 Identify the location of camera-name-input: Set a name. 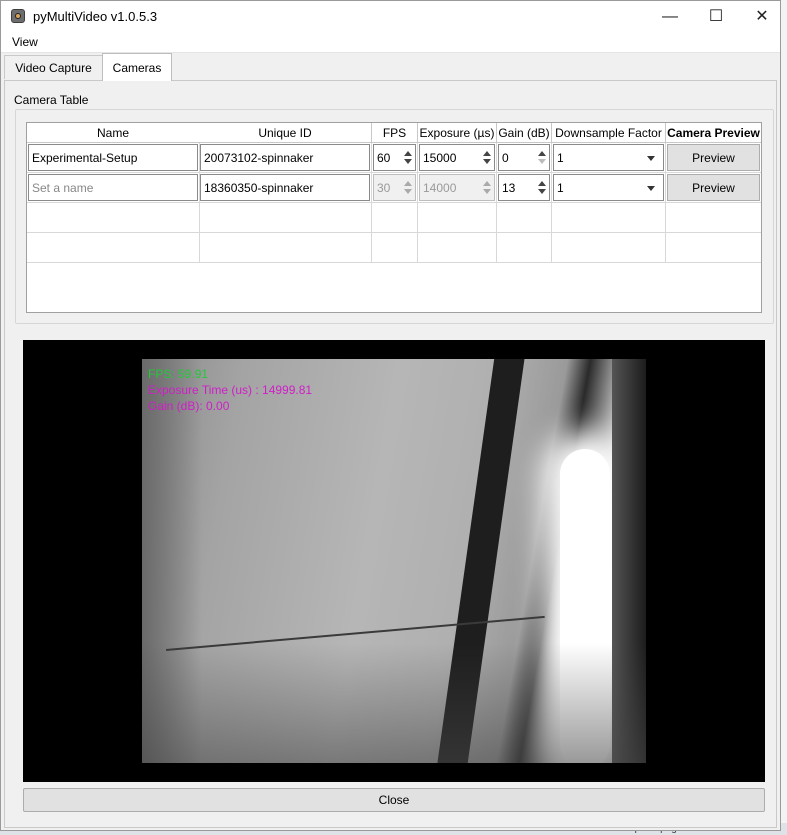
(113, 187).